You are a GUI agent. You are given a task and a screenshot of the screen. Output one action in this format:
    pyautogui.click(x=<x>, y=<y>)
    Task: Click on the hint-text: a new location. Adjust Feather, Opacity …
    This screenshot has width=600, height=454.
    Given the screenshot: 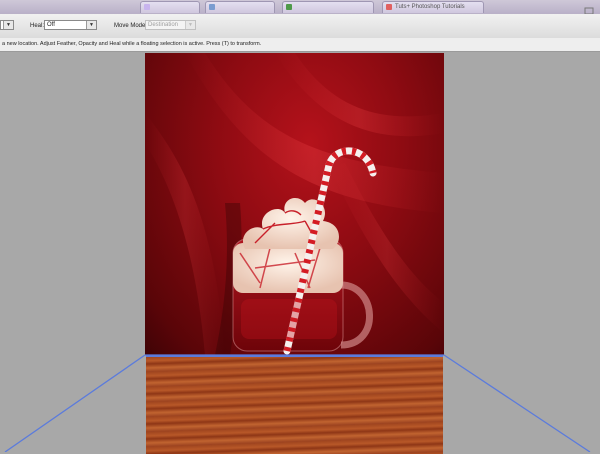 What is the action you would take?
    pyautogui.click(x=132, y=44)
    